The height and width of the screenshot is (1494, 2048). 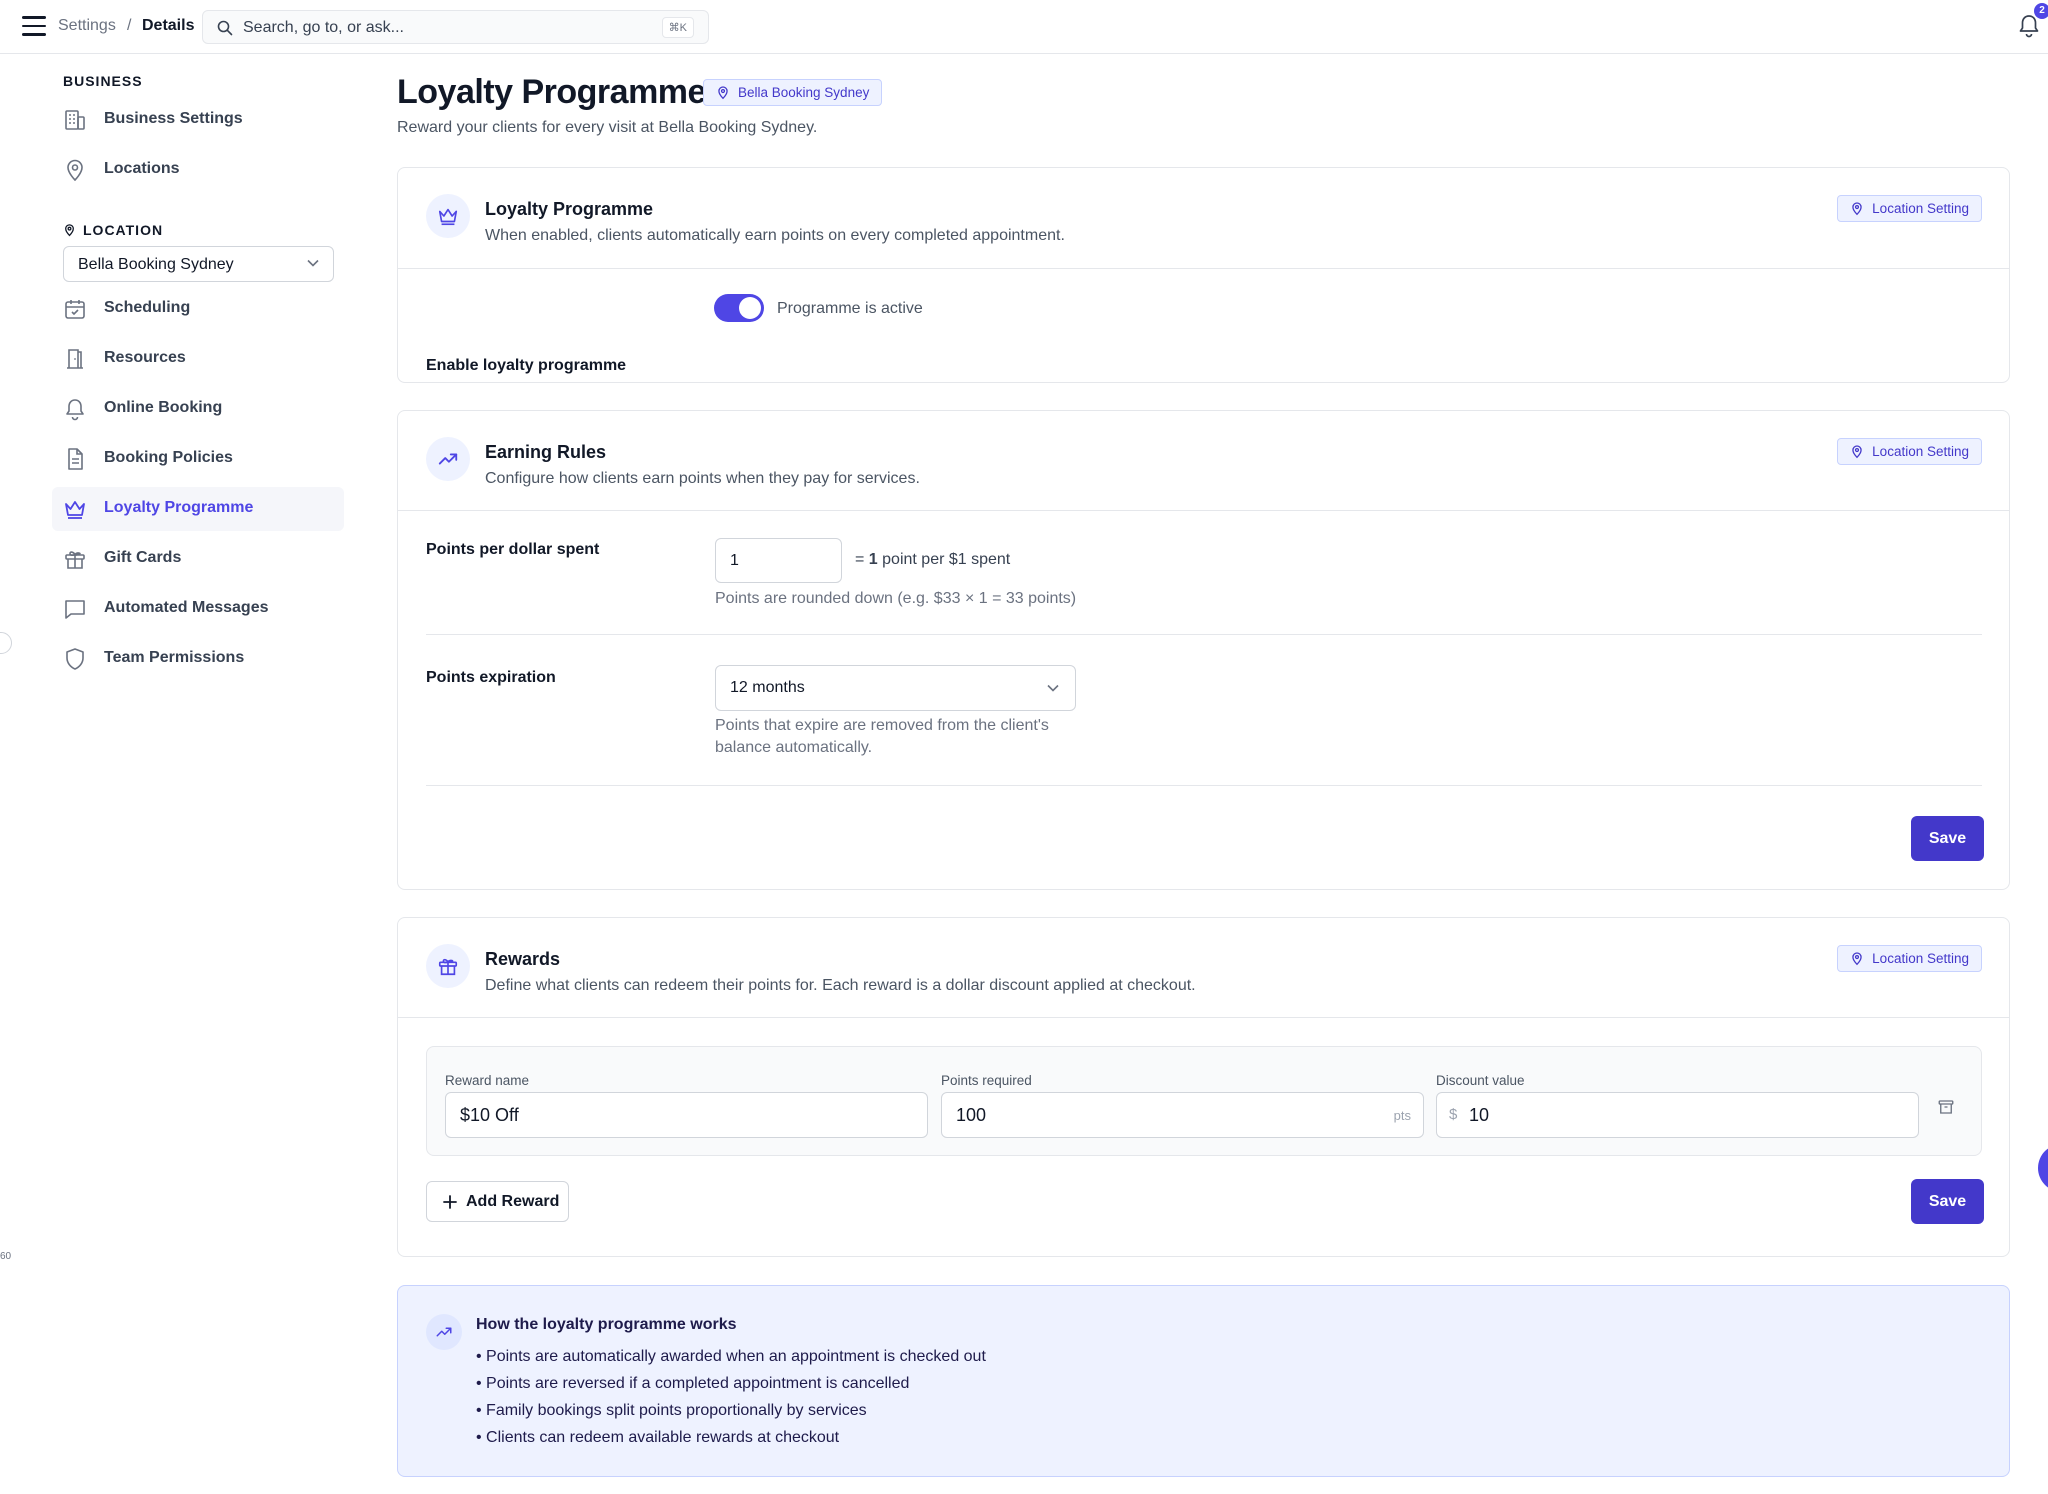 What do you see at coordinates (198, 359) in the screenshot?
I see `sidebar-item-resources: Resources` at bounding box center [198, 359].